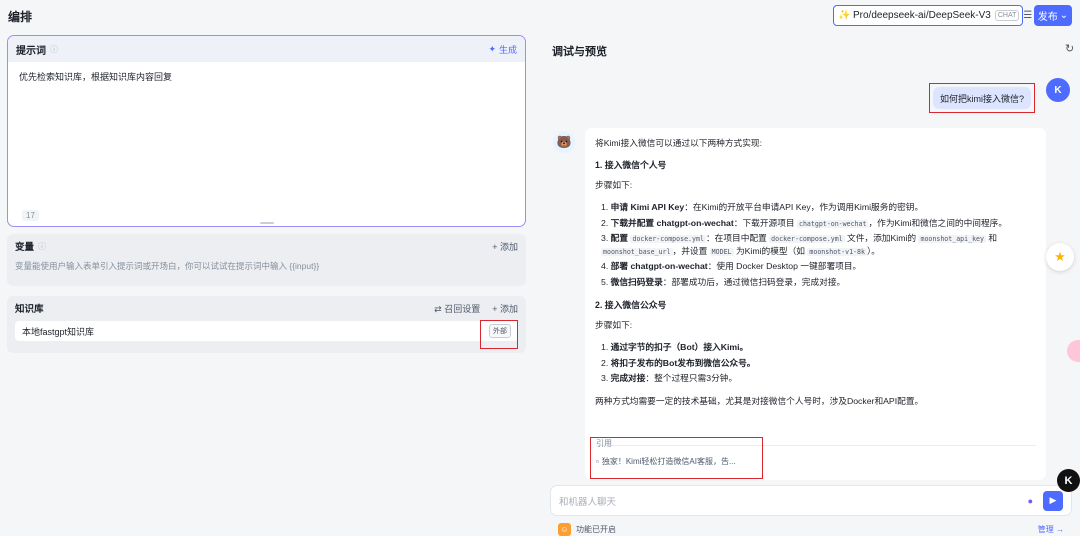 This screenshot has width=1080, height=536. Describe the element at coordinates (492, 48) in the screenshot. I see `sparkle-icon: ✦` at that location.